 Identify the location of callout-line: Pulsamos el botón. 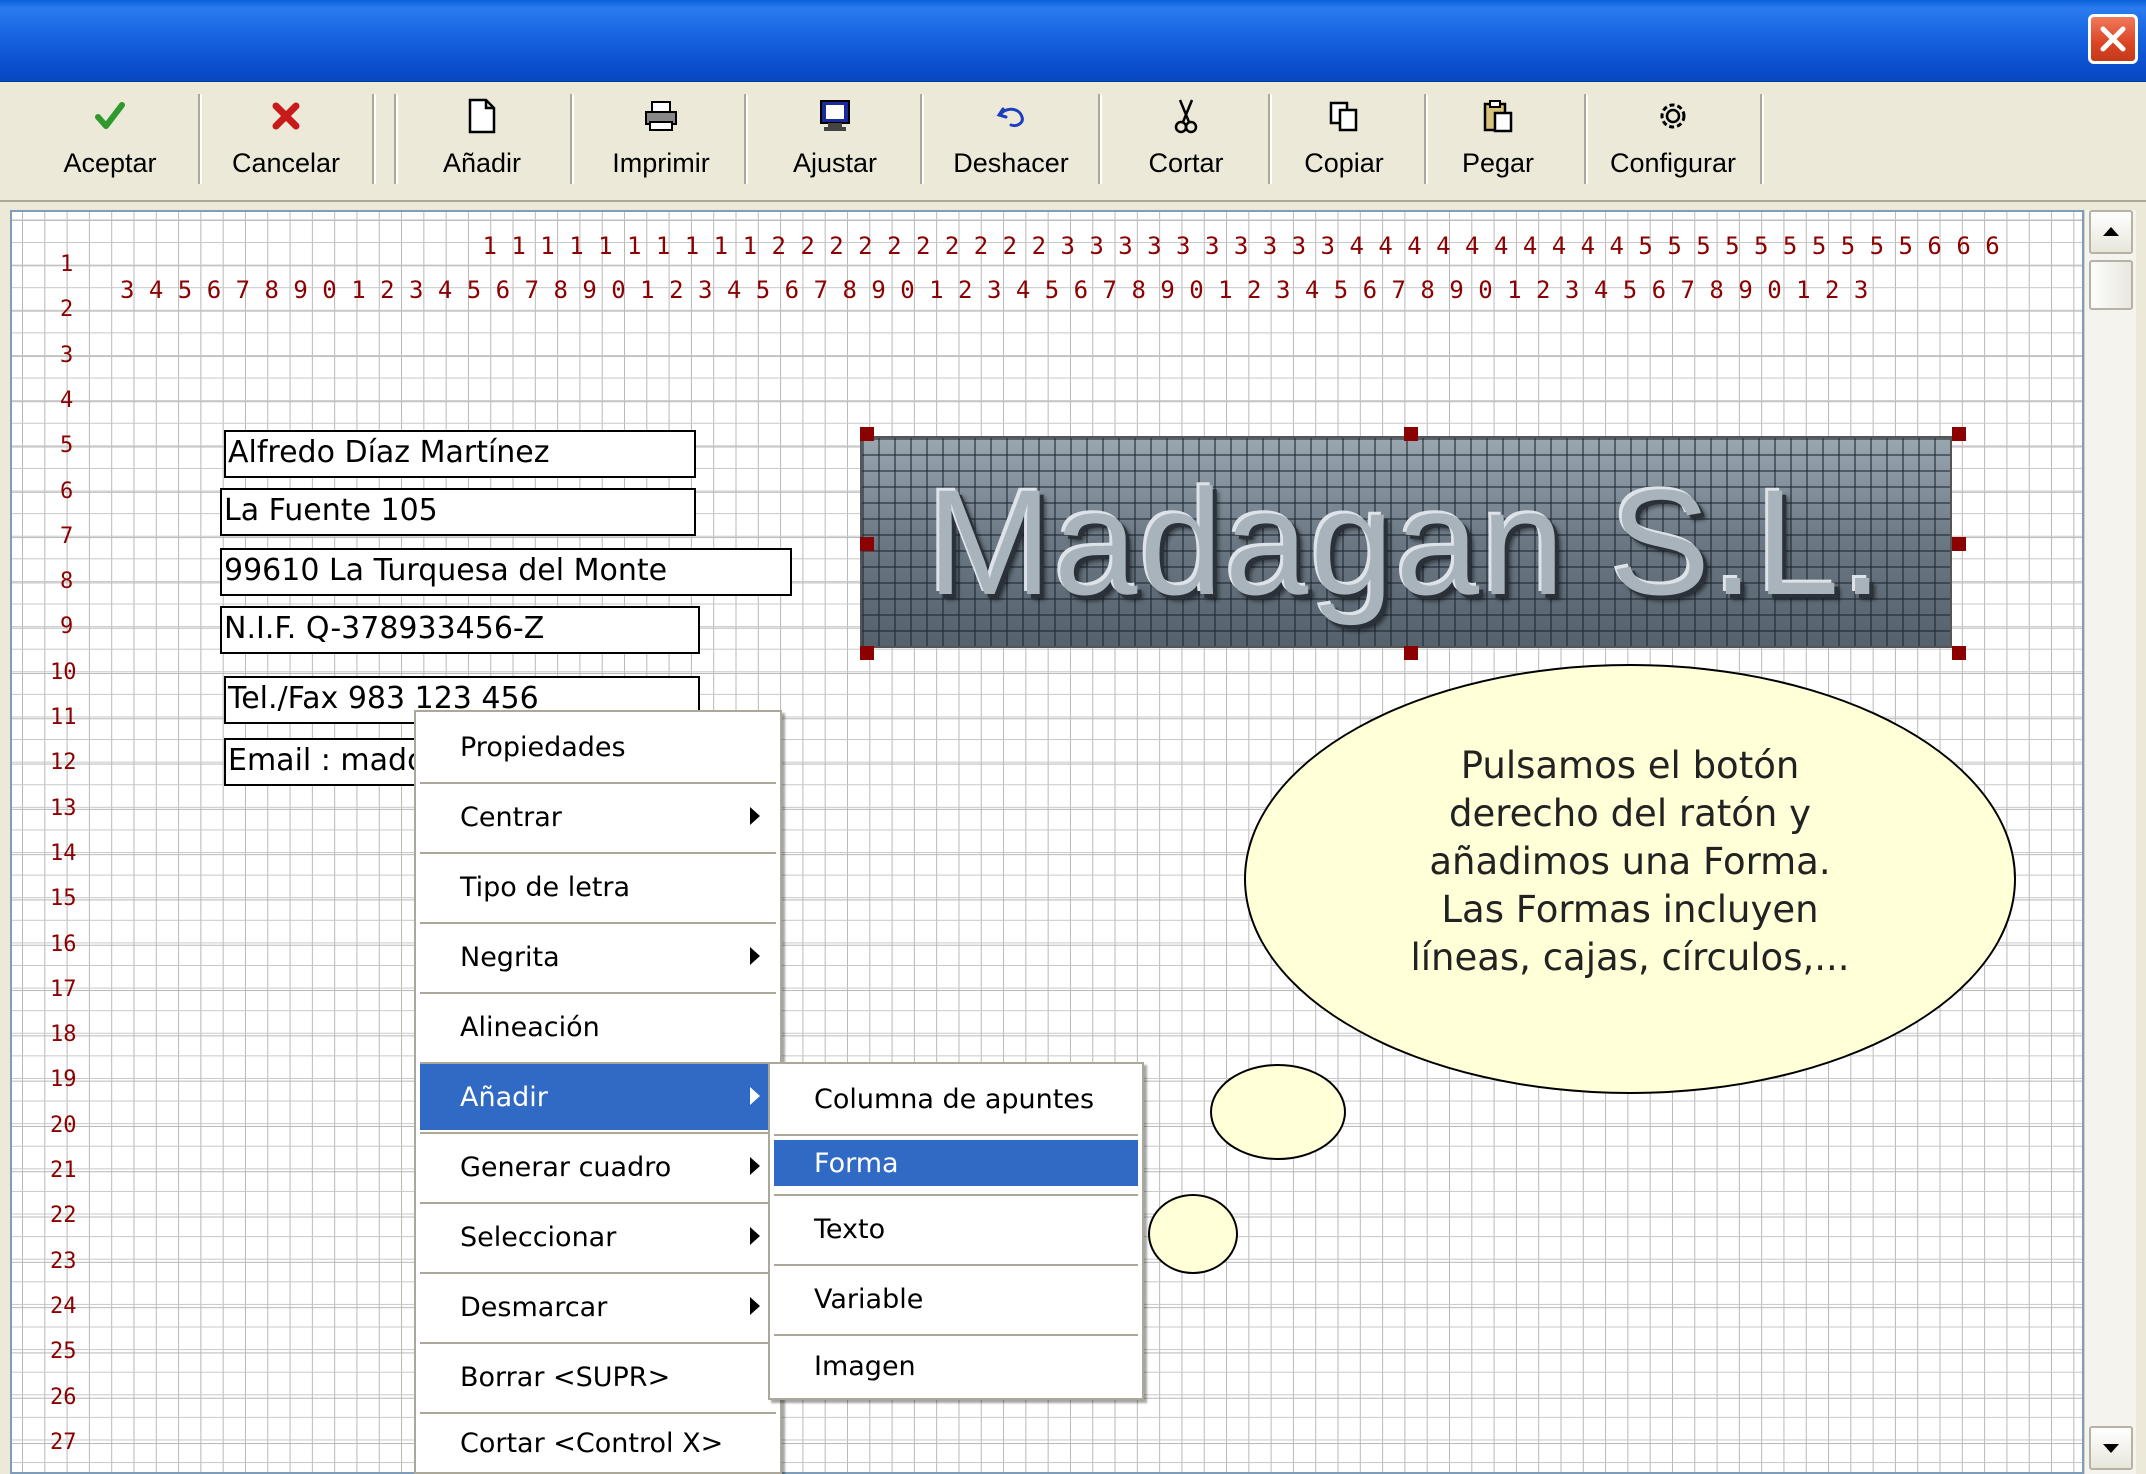
(1630, 765).